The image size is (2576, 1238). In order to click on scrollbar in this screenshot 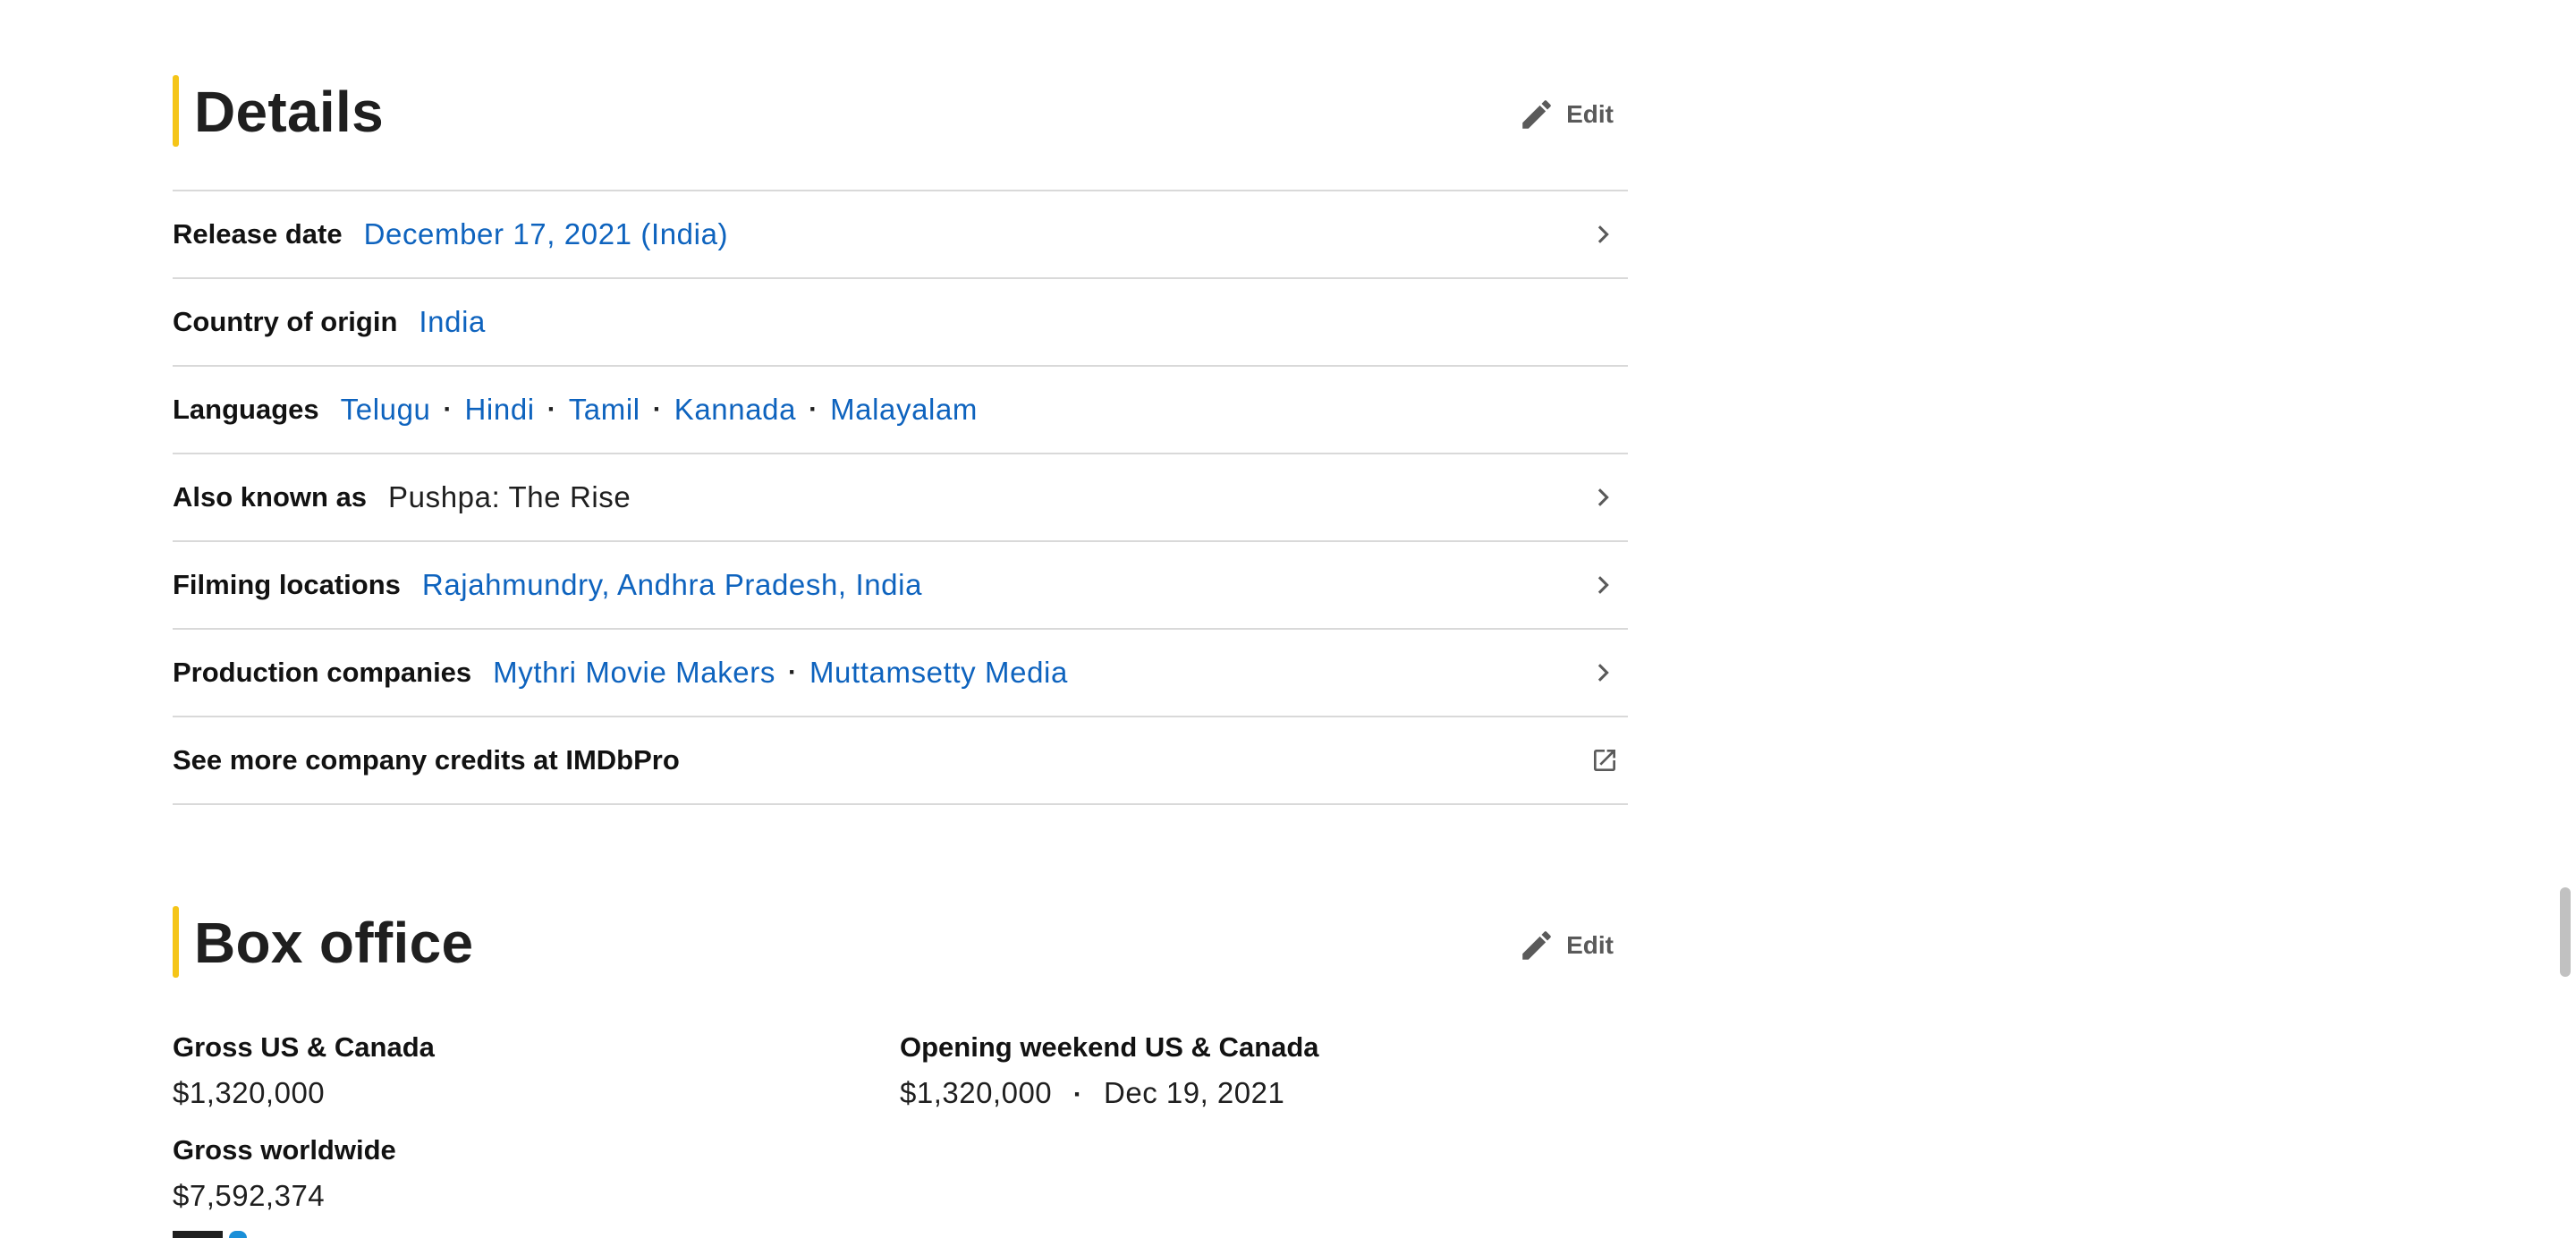, I will do `click(2565, 619)`.